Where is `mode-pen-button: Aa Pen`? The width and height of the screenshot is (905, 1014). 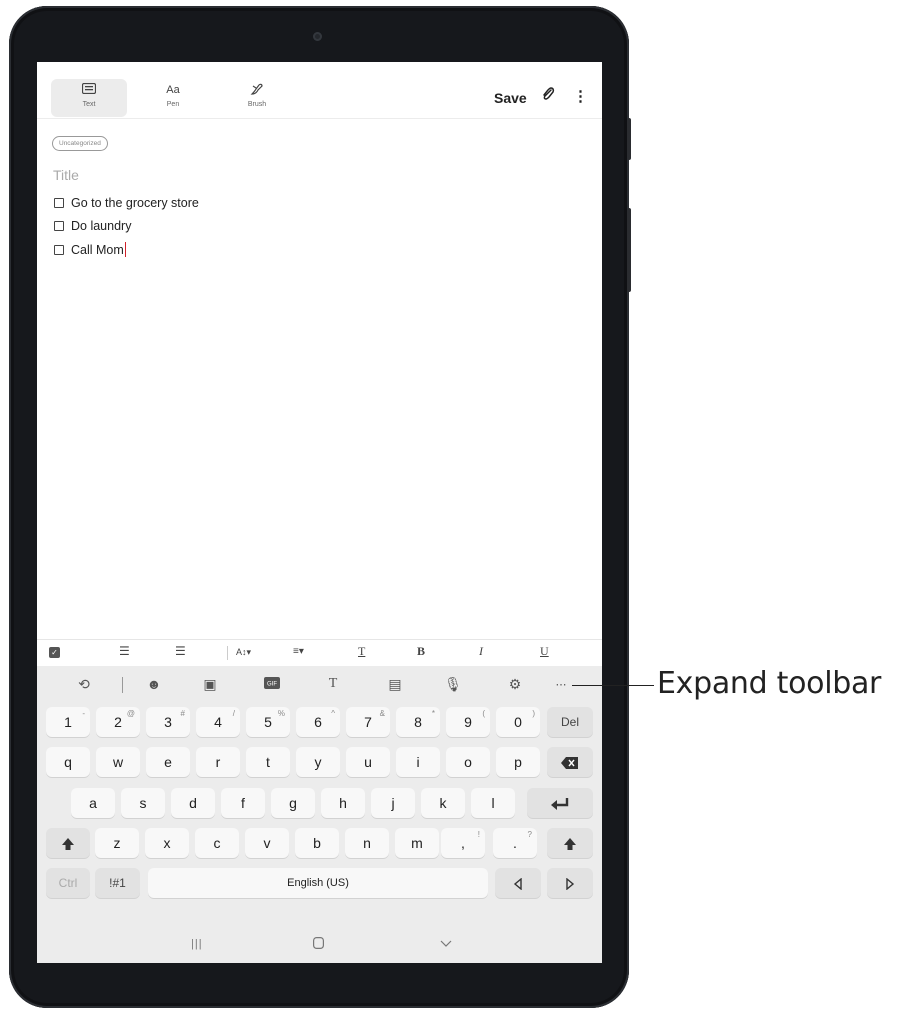 mode-pen-button: Aa Pen is located at coordinates (173, 98).